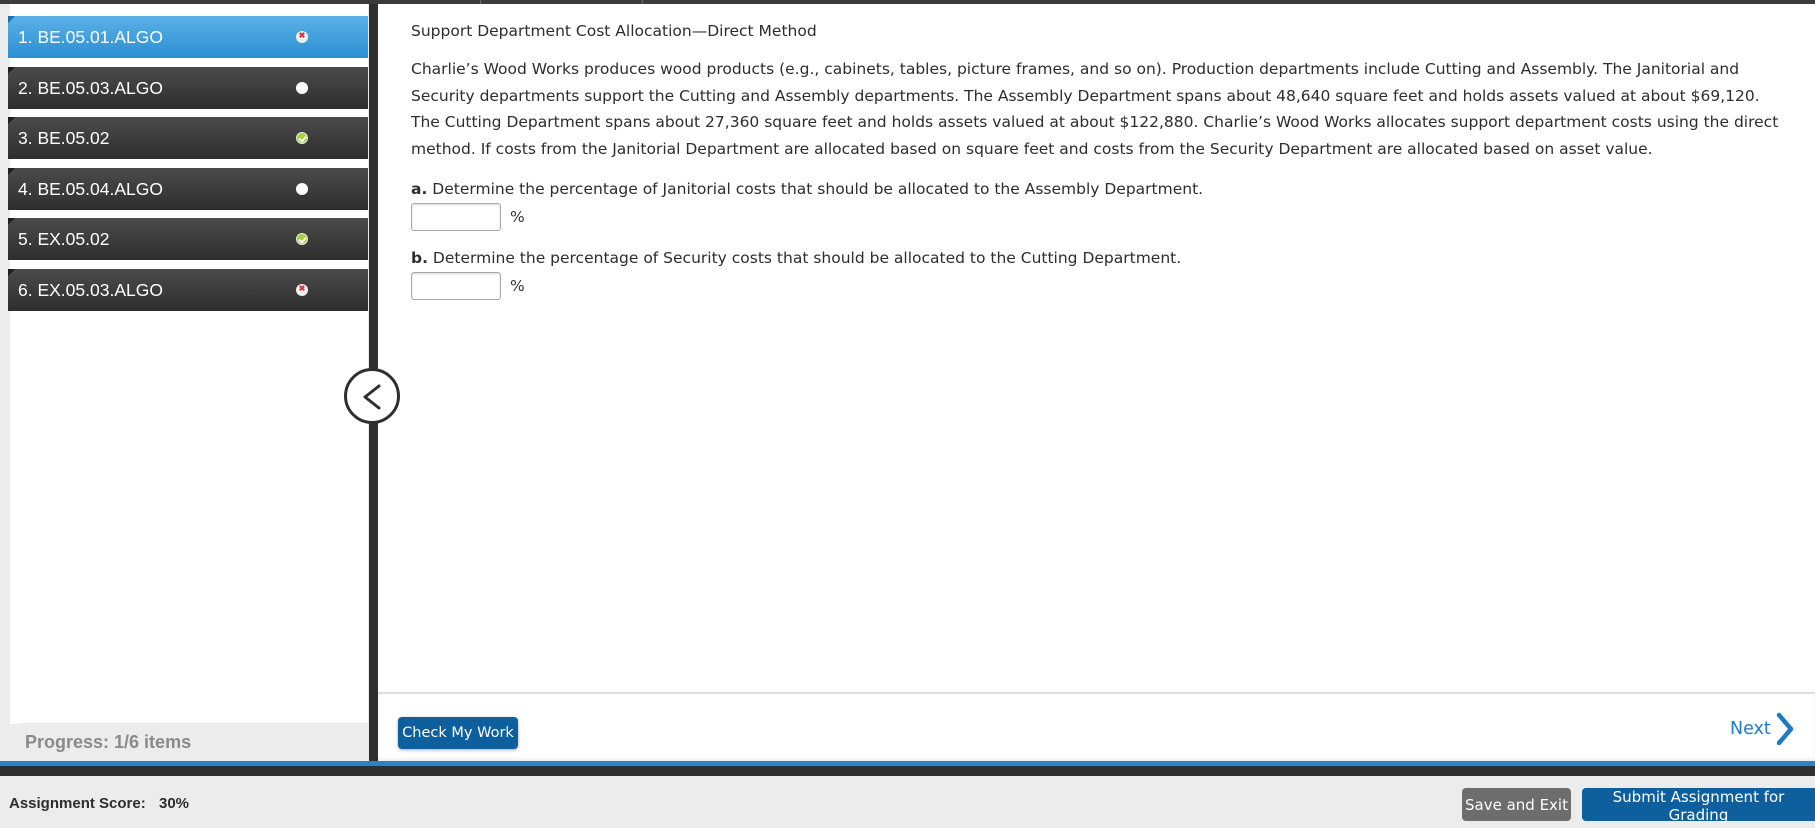  What do you see at coordinates (108, 742) in the screenshot?
I see `progress-text: Progress: 1/6 items` at bounding box center [108, 742].